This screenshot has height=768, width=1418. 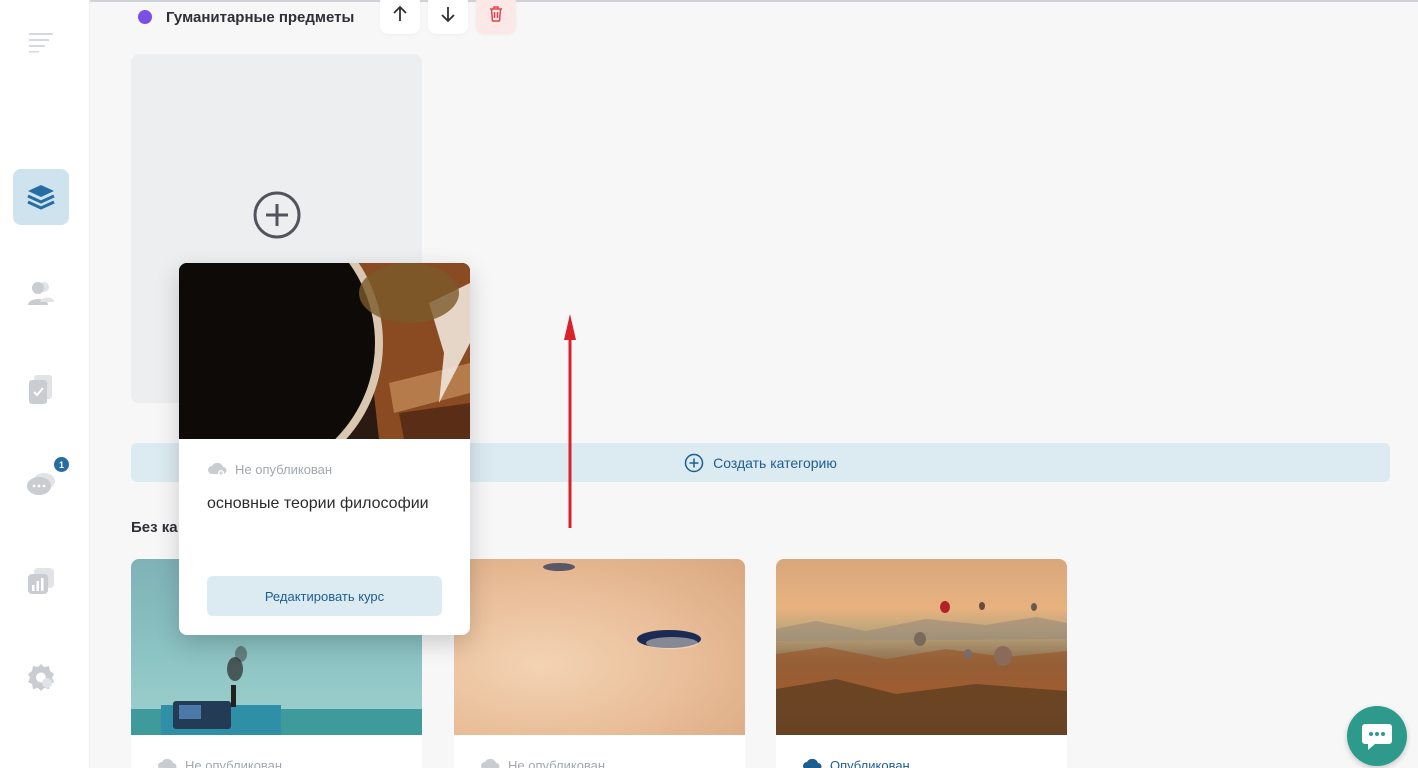 I want to click on chat-bubble-icon, so click(x=1377, y=737).